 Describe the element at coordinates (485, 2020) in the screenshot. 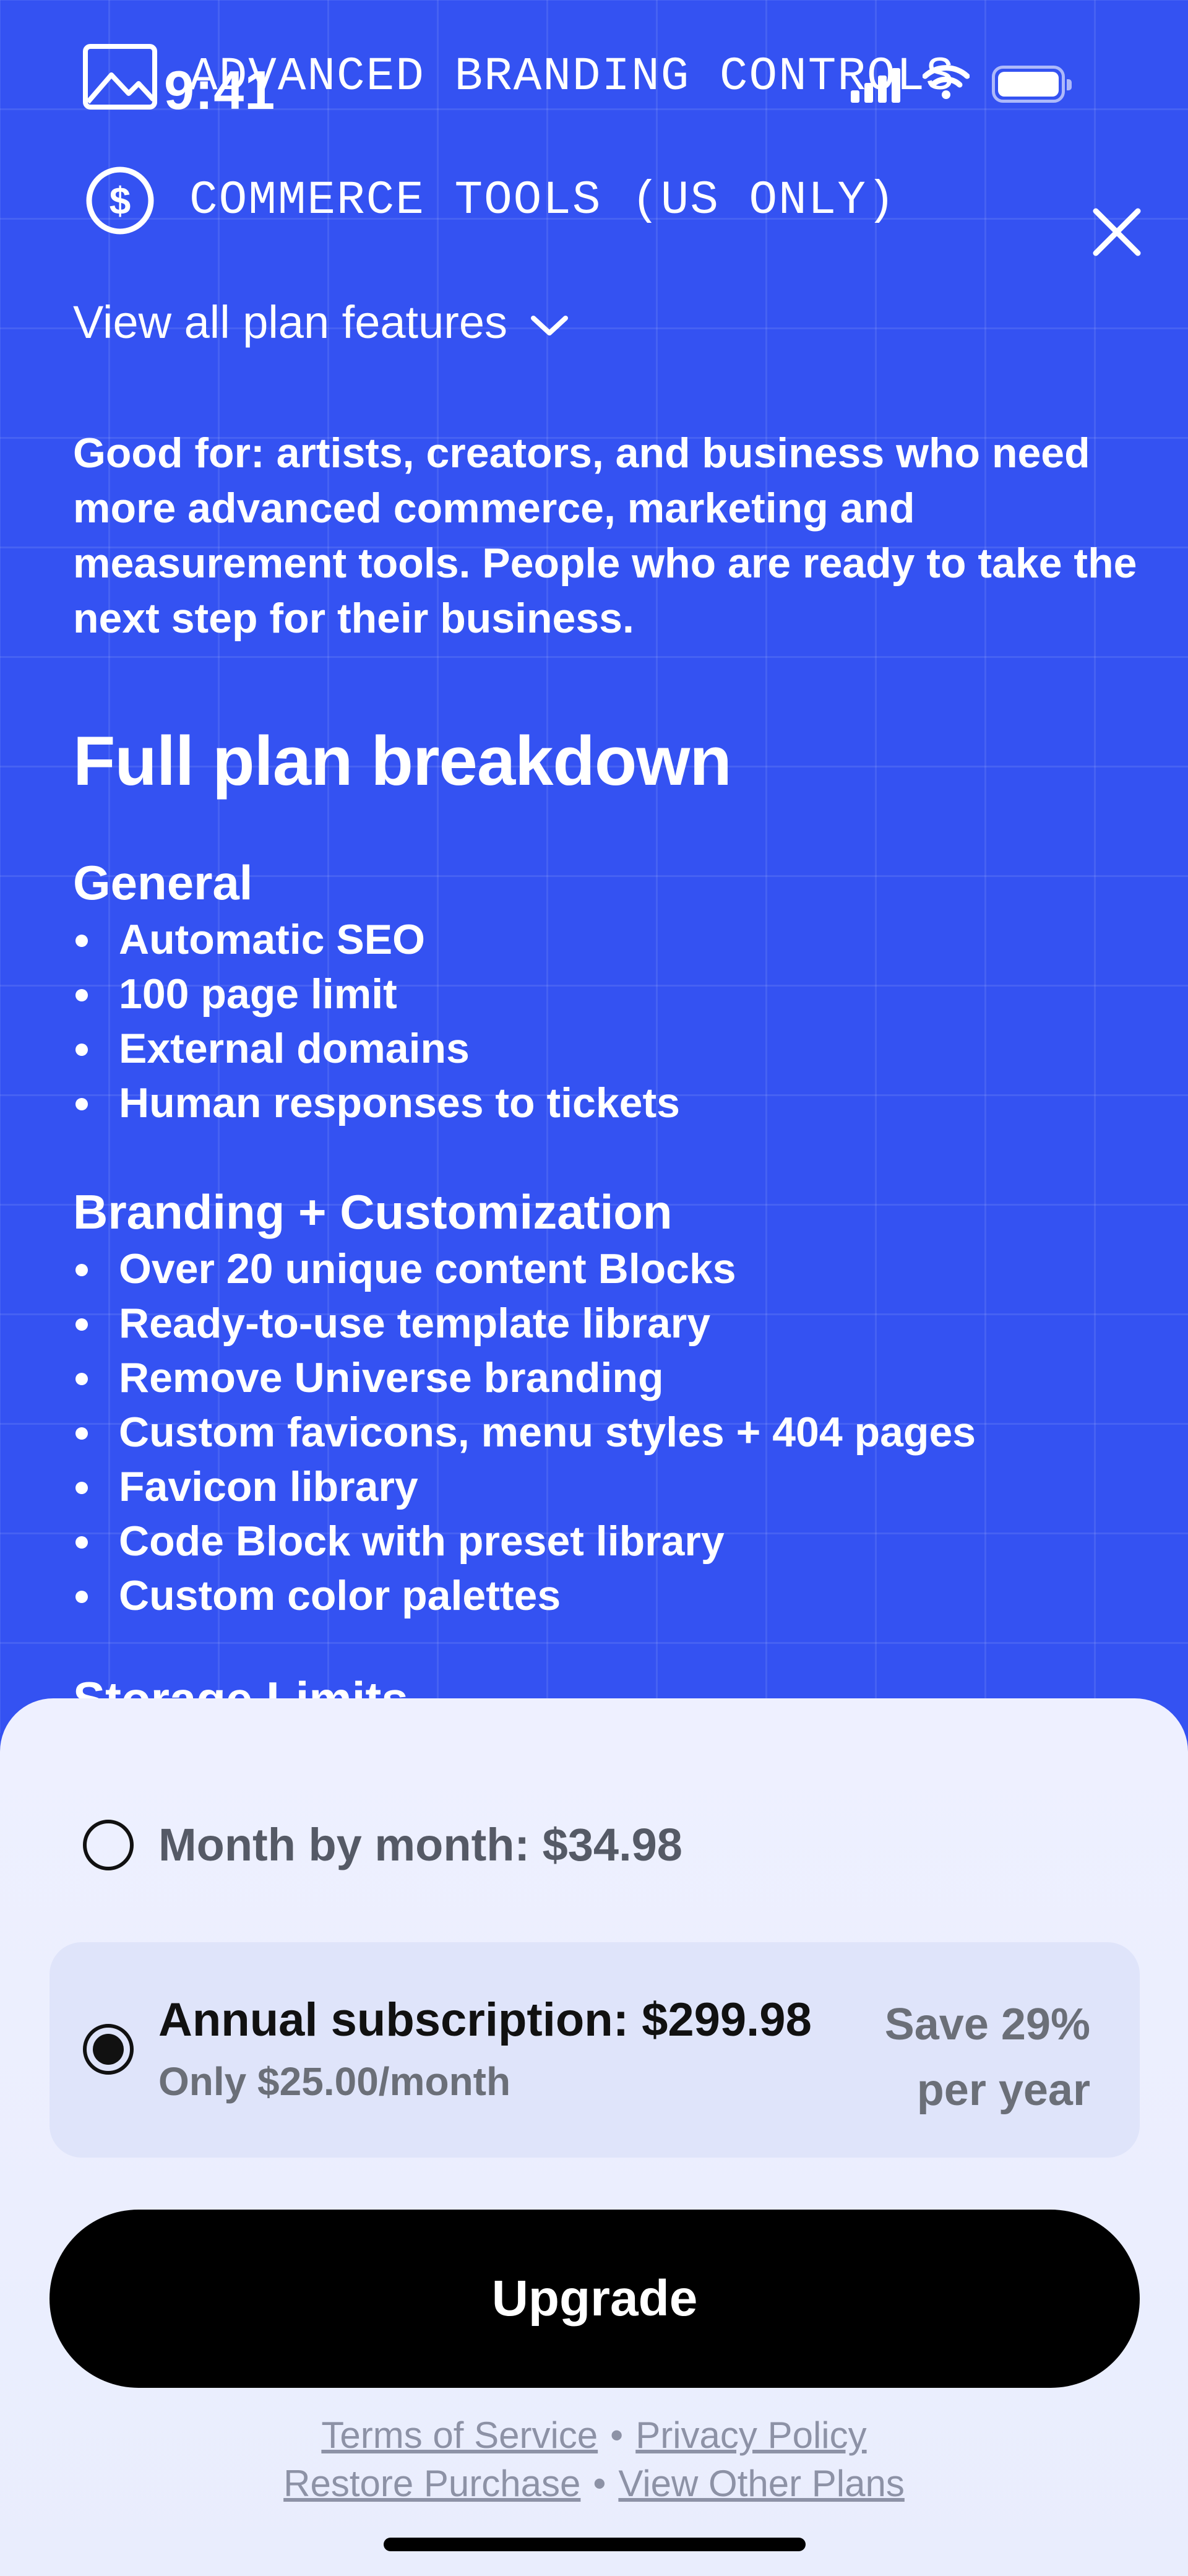

I see `plan-option-label: Annual subscription: $299.98` at that location.